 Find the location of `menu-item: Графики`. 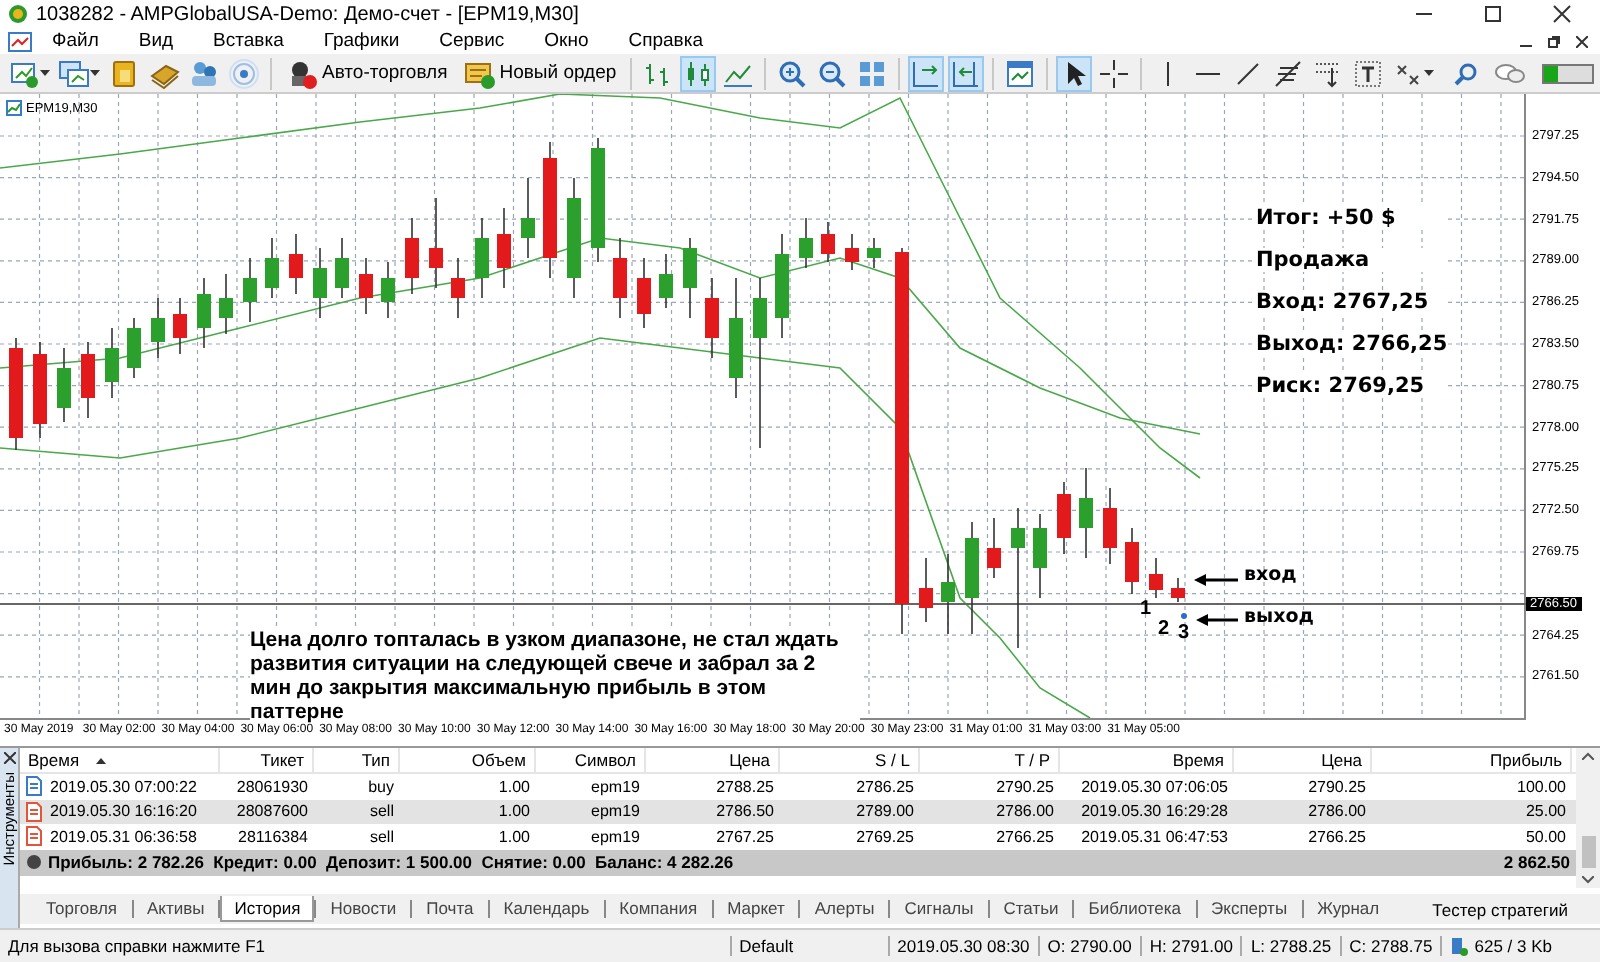

menu-item: Графики is located at coordinates (361, 41).